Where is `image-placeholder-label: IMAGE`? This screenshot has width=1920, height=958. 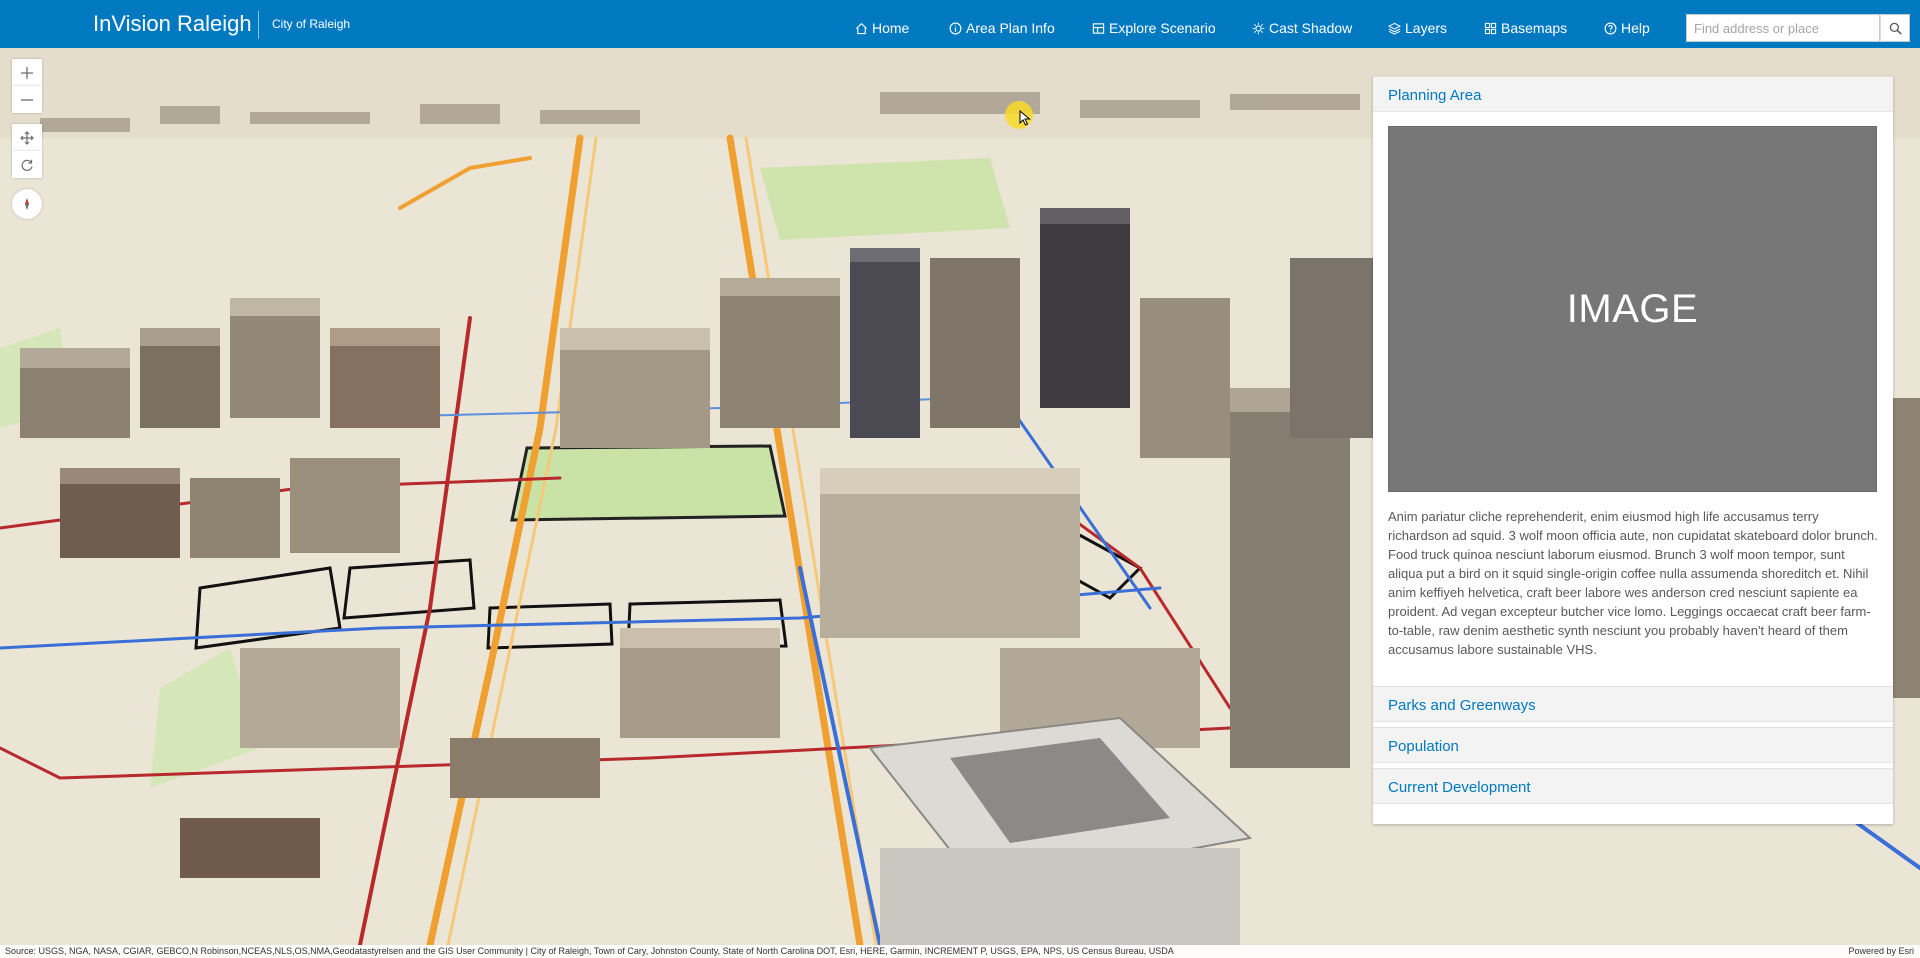
image-placeholder-label: IMAGE is located at coordinates (1632, 308).